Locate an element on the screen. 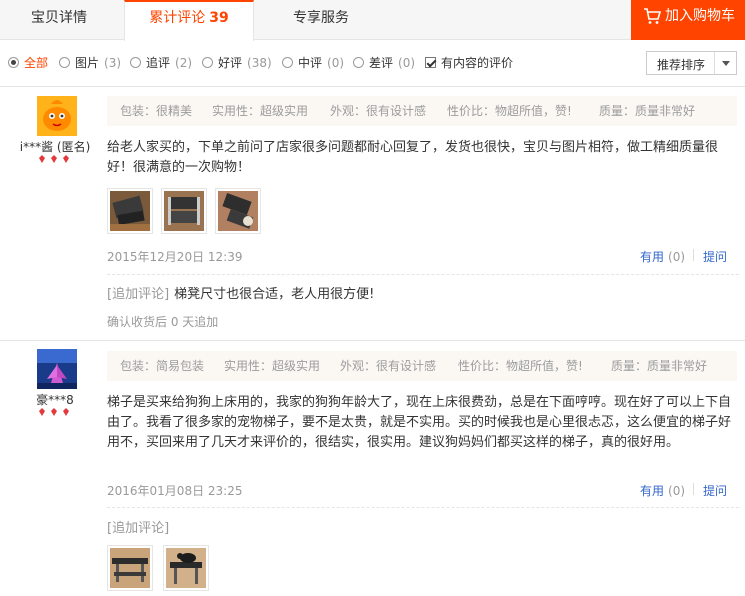  sort-dropdown: 推荐排序 is located at coordinates (691, 63).